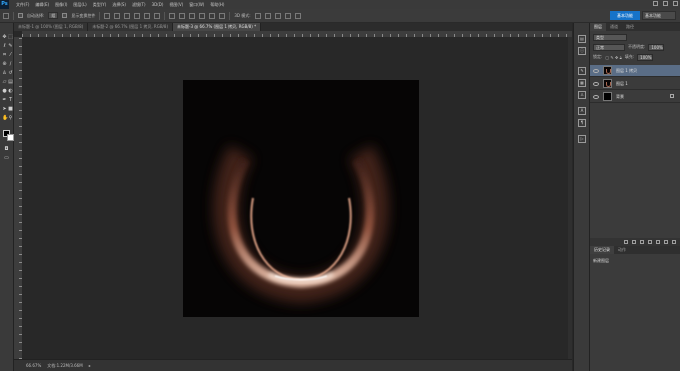 This screenshot has height=371, width=680. I want to click on hand-tool-icon: ✋, so click(5, 118).